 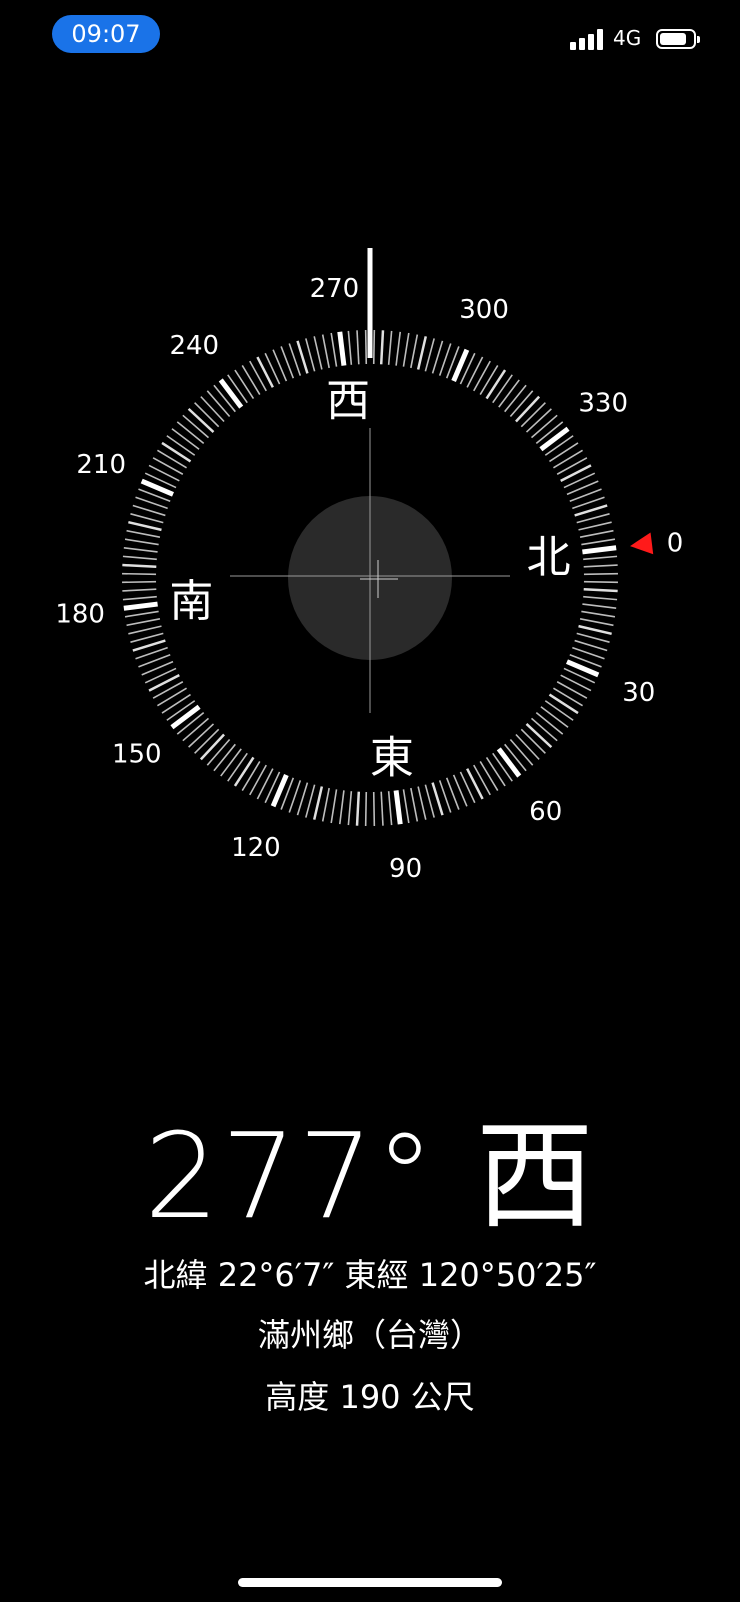 What do you see at coordinates (675, 543) in the screenshot?
I see `degree-label: 0` at bounding box center [675, 543].